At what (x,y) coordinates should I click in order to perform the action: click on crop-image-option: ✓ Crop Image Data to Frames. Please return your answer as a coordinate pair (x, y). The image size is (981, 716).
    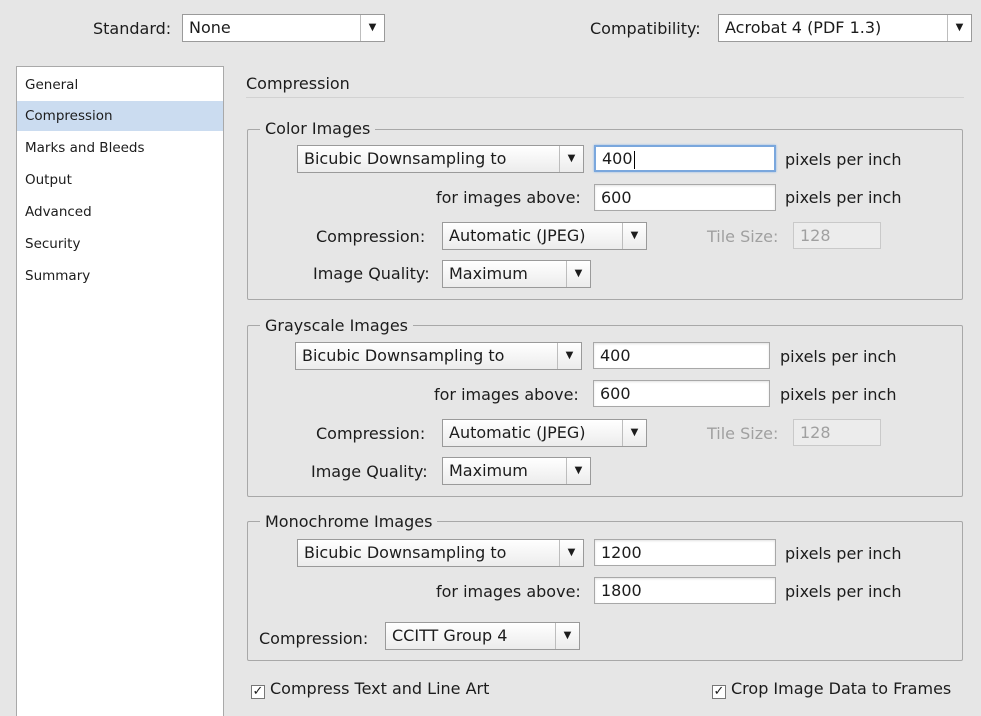
    Looking at the image, I should click on (831, 689).